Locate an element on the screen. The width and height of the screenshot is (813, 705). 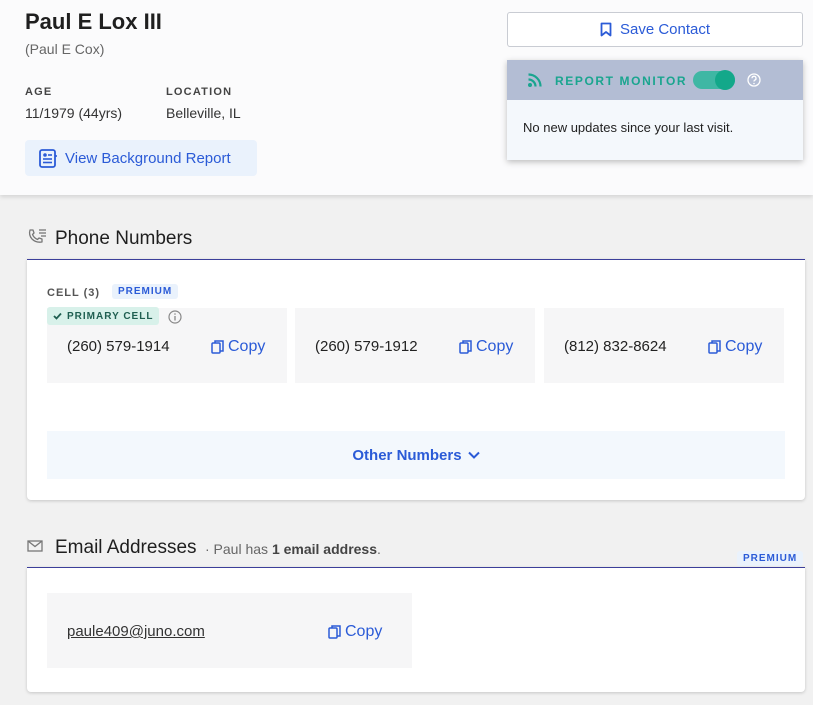
phone-card-2: (260) 579-1912 Copy is located at coordinates (415, 345).